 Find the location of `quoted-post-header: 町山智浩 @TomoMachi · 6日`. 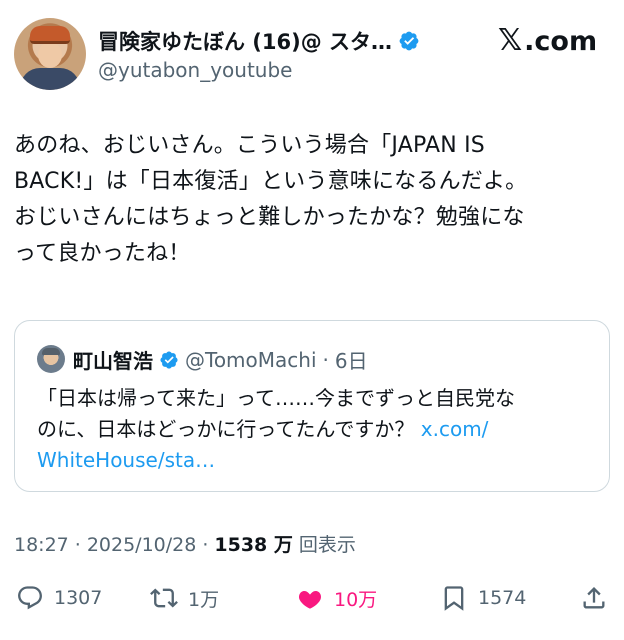

quoted-post-header: 町山智浩 @TomoMachi · 6日 is located at coordinates (220, 359).